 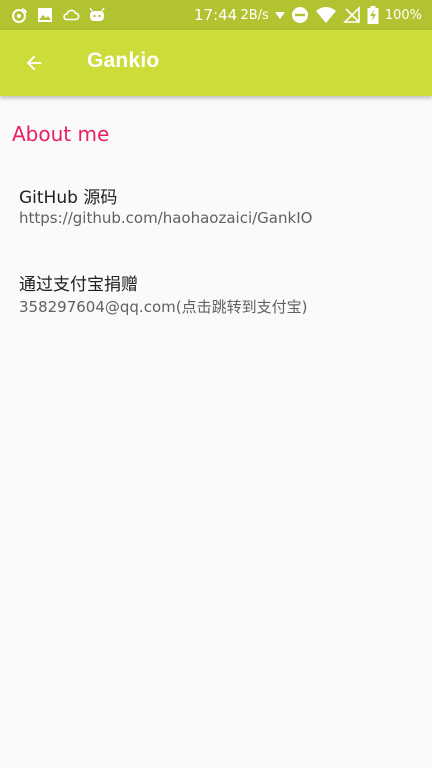 I want to click on alipay-donate-summary: 358297604@qq.com(点击跳转到支付宝), so click(x=163, y=307).